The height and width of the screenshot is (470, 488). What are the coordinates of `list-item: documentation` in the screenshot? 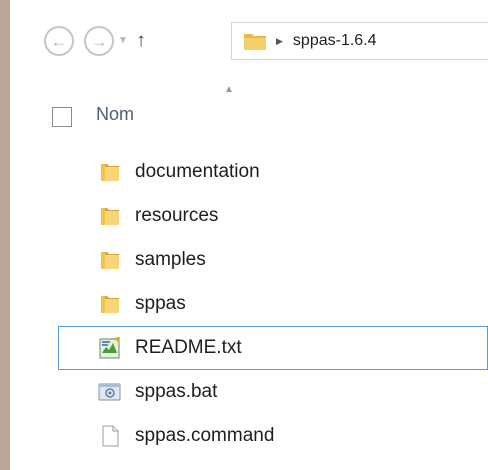 It's located at (249, 172).